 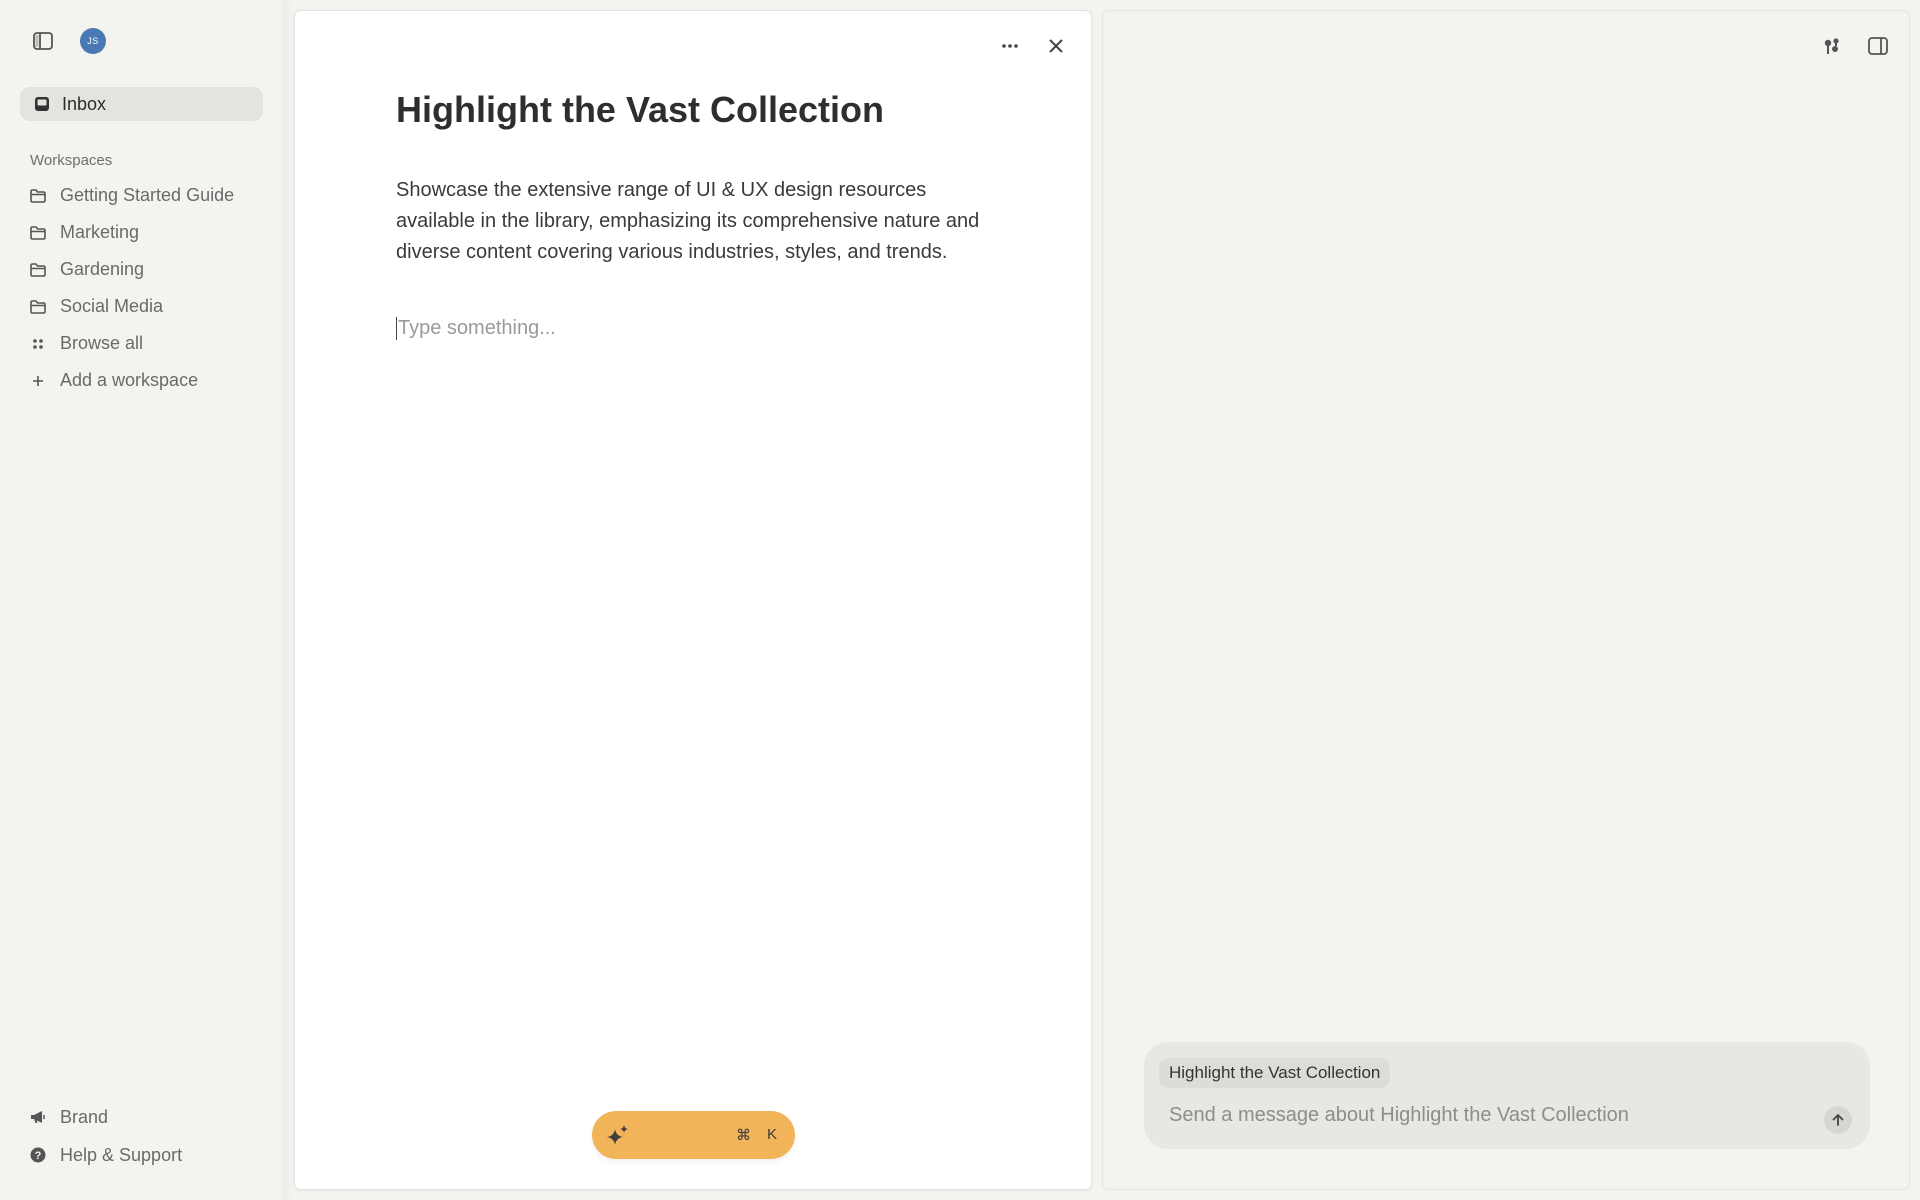 What do you see at coordinates (1855, 46) in the screenshot?
I see `chat-actions` at bounding box center [1855, 46].